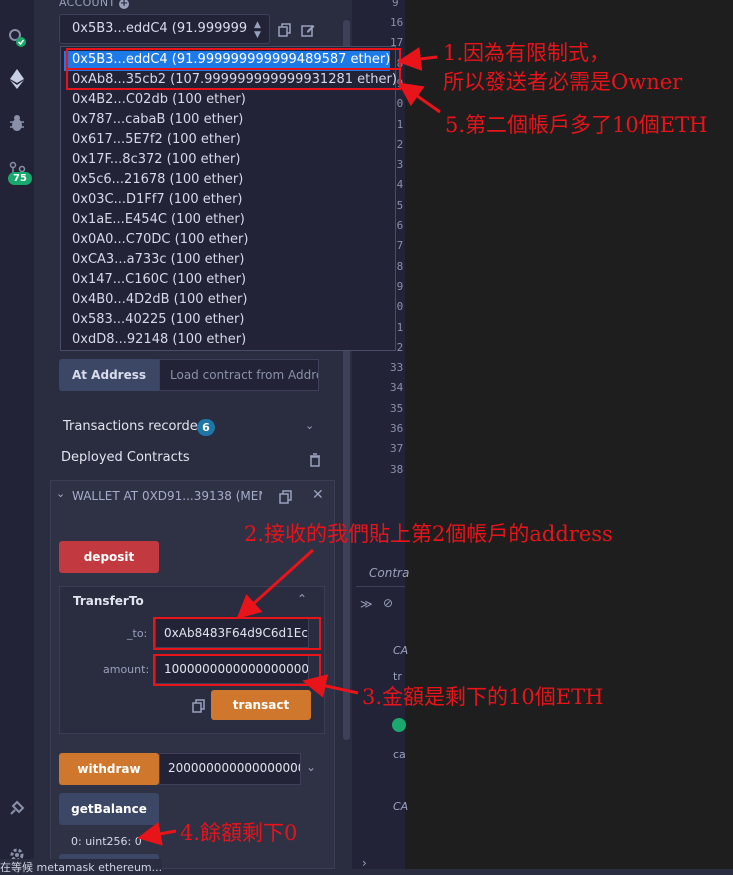 This screenshot has height=875, width=733. I want to click on annotation-note-3: 3.金額是剩下的10個ETH, so click(483, 697).